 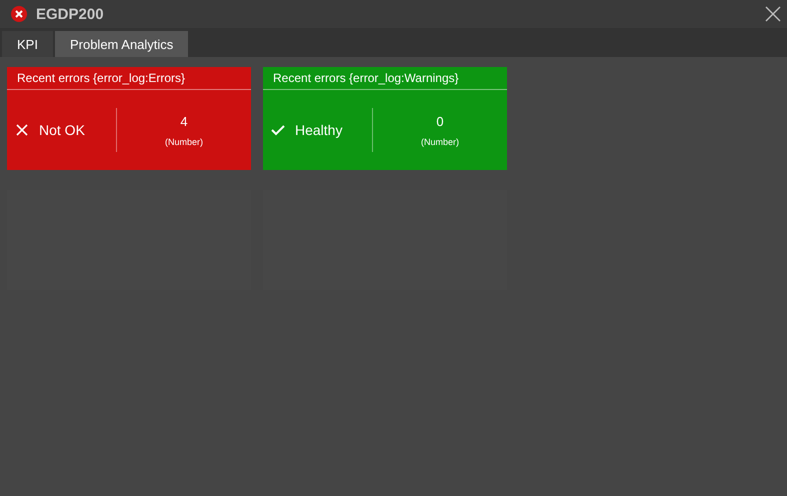 I want to click on card-title: Recent errors {error_log:Warnings}, so click(x=366, y=78).